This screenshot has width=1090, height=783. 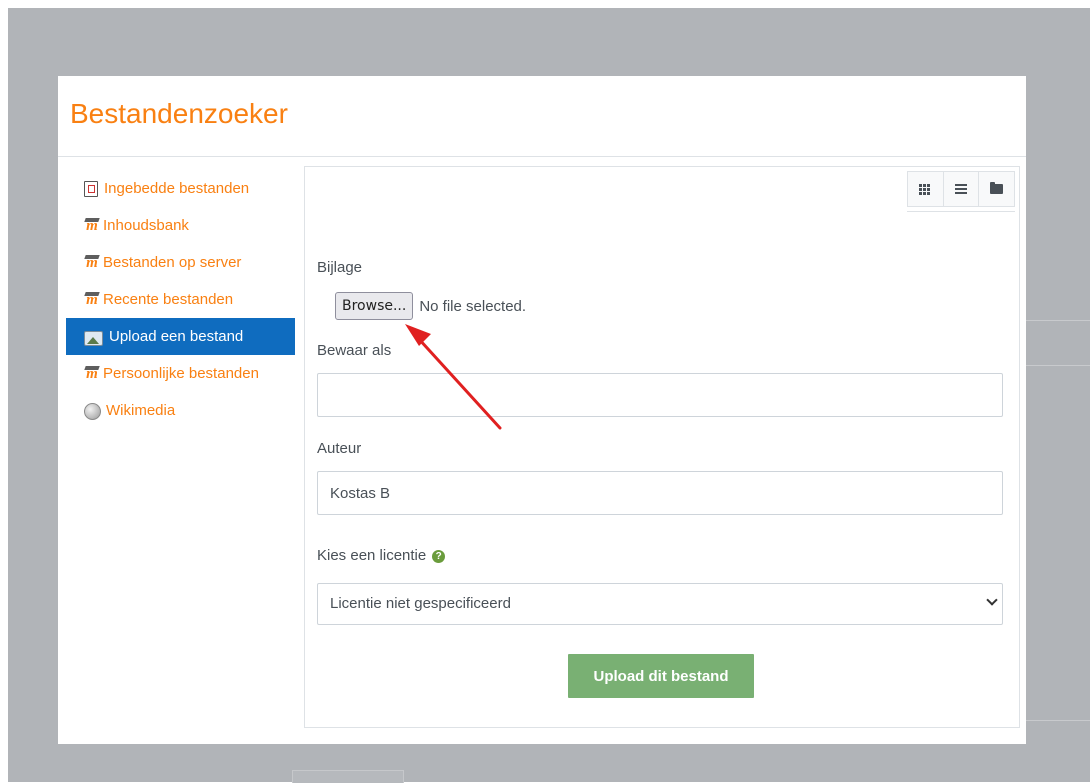 I want to click on sidebar-item-server-files: m Bestanden op server, so click(x=180, y=262).